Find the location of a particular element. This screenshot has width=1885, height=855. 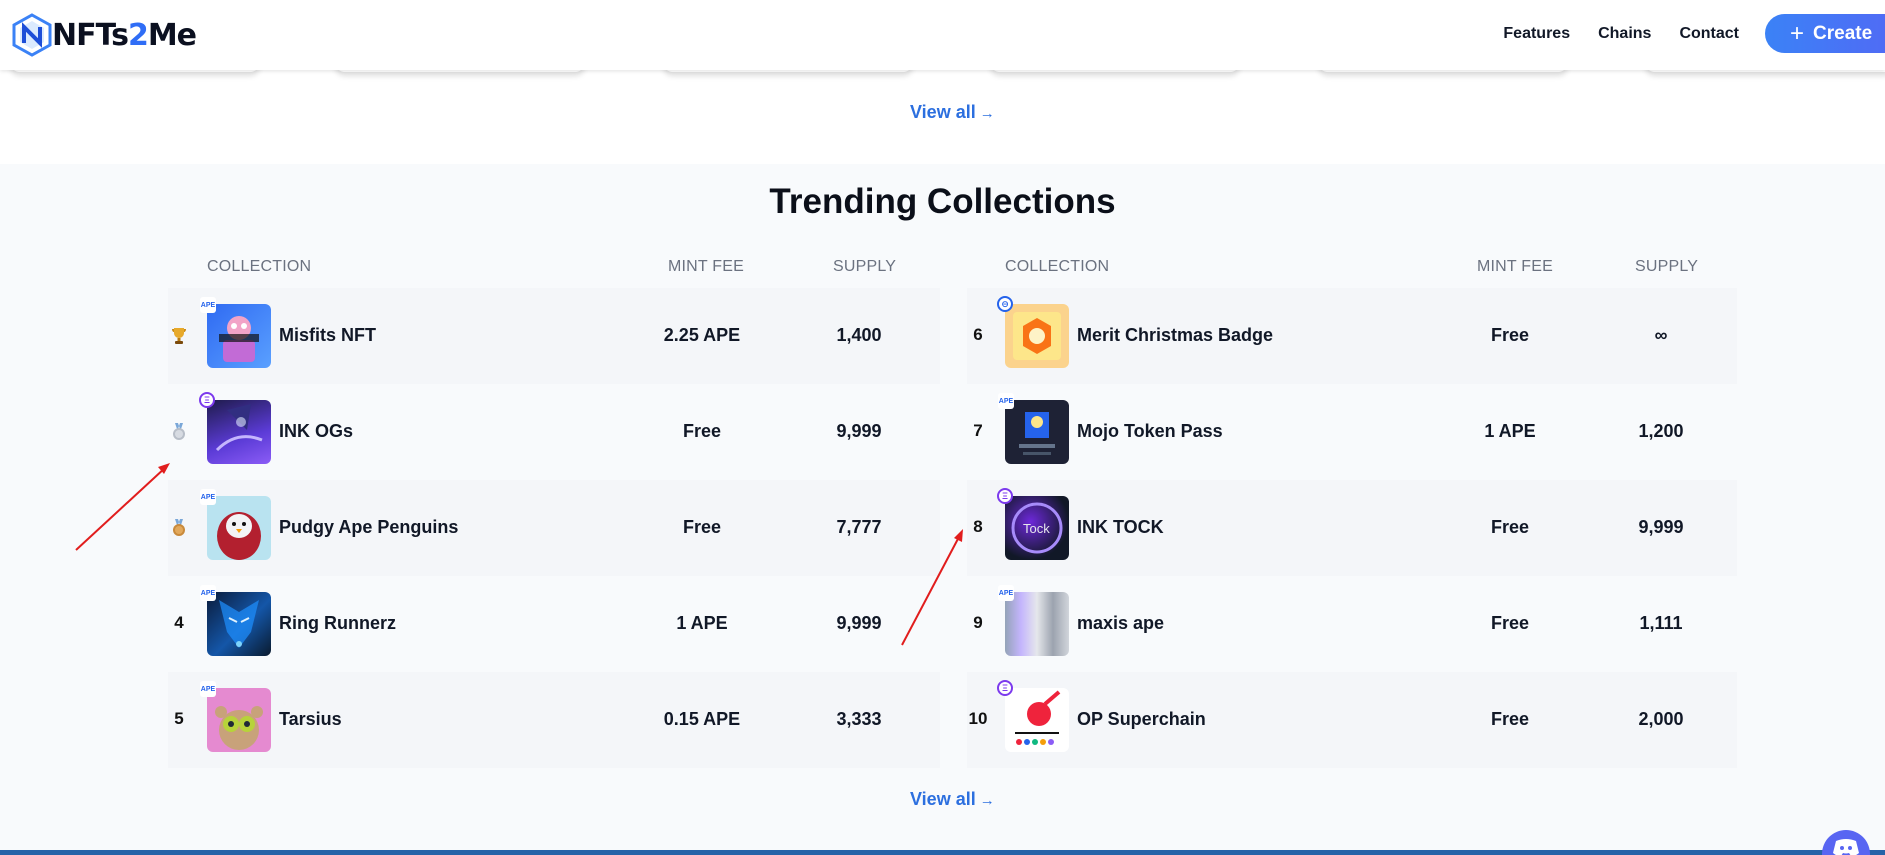

mint-fee: 2.25 APE is located at coordinates (702, 335).